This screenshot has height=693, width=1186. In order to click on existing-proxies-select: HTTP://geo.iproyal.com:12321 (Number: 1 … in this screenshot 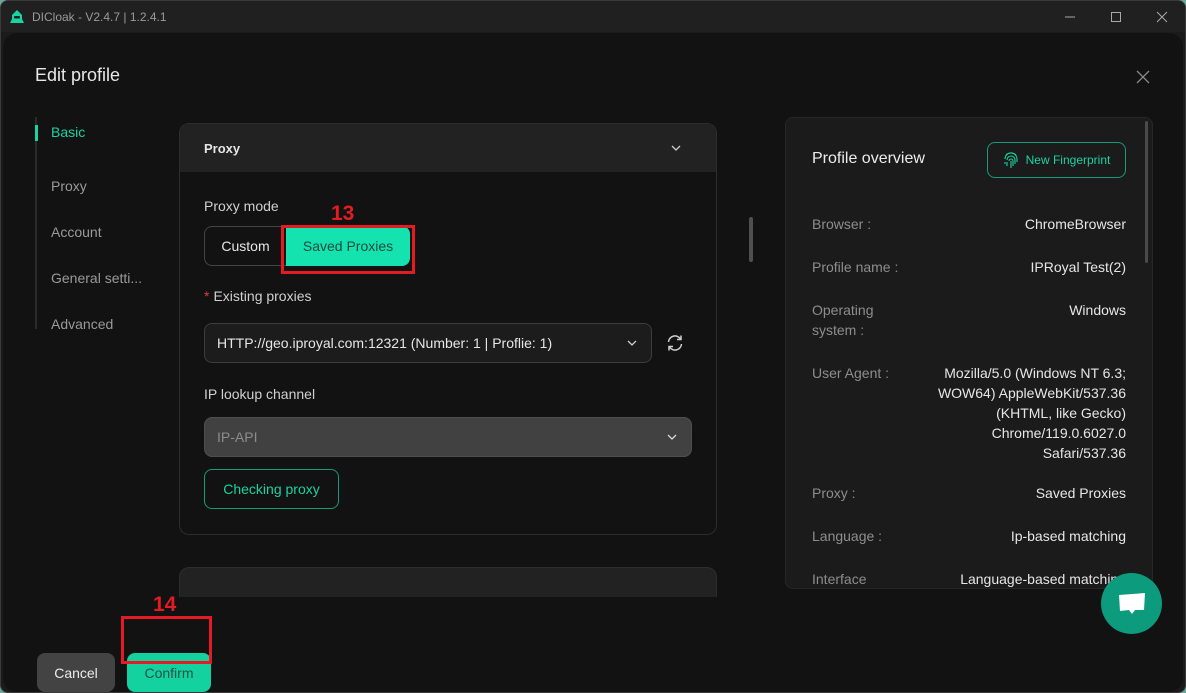, I will do `click(428, 343)`.